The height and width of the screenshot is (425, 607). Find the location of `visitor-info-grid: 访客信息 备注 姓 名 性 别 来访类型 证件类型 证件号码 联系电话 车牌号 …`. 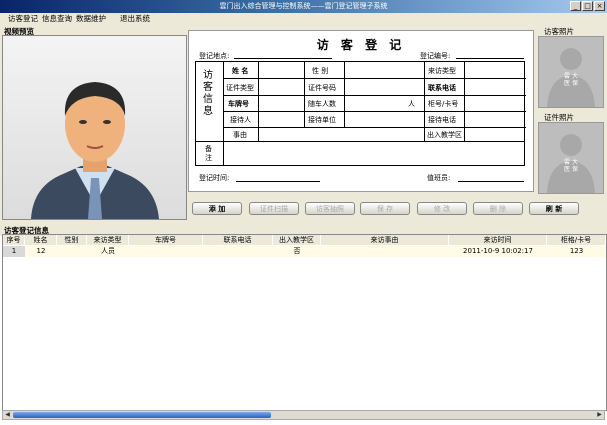

visitor-info-grid: 访客信息 备注 姓 名 性 别 来访类型 证件类型 证件号码 联系电话 车牌号 … is located at coordinates (360, 113).